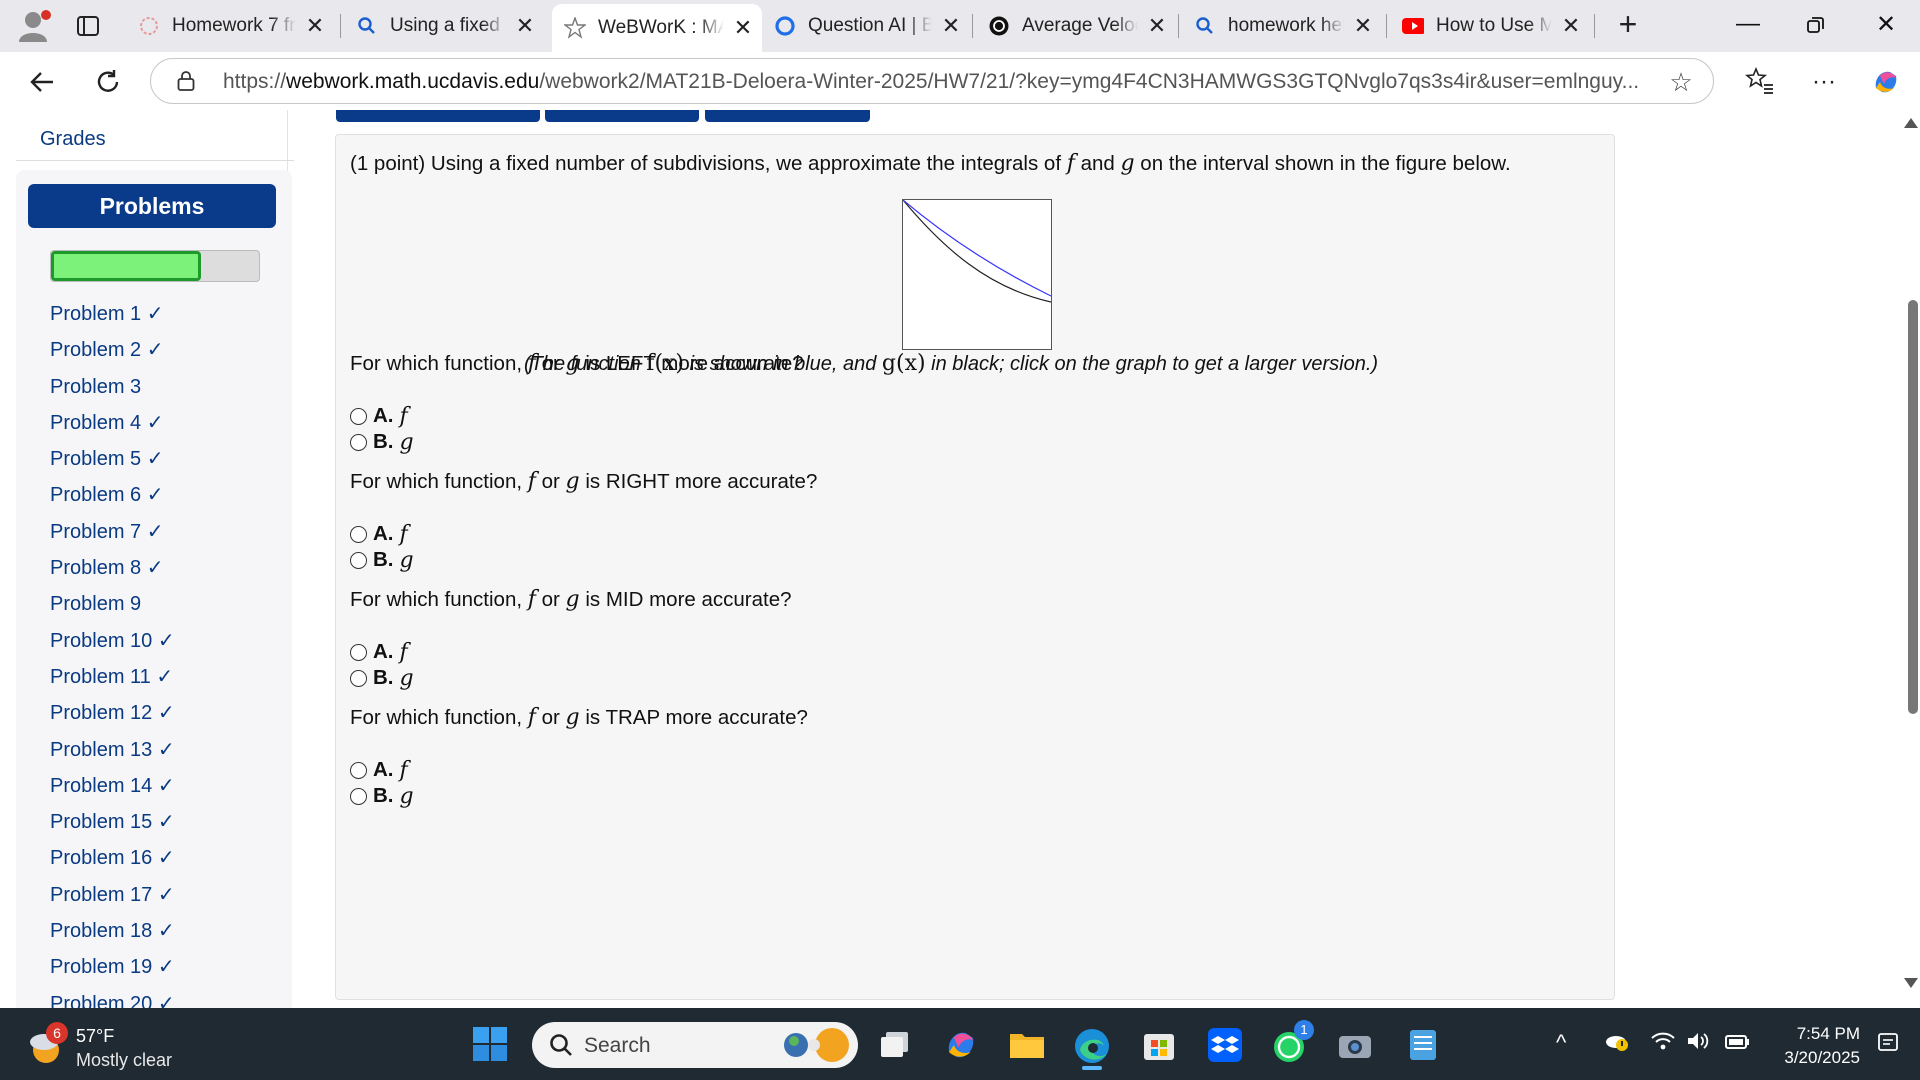  I want to click on problem-link: Problem 19 ✓, so click(112, 967).